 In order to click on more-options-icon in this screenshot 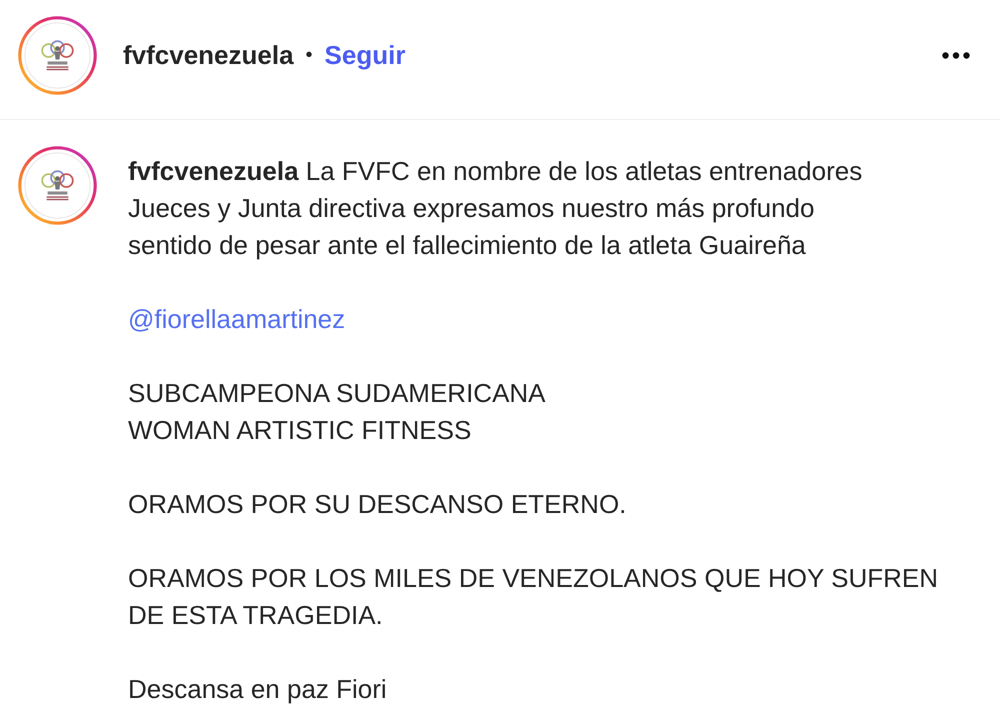, I will do `click(956, 55)`.